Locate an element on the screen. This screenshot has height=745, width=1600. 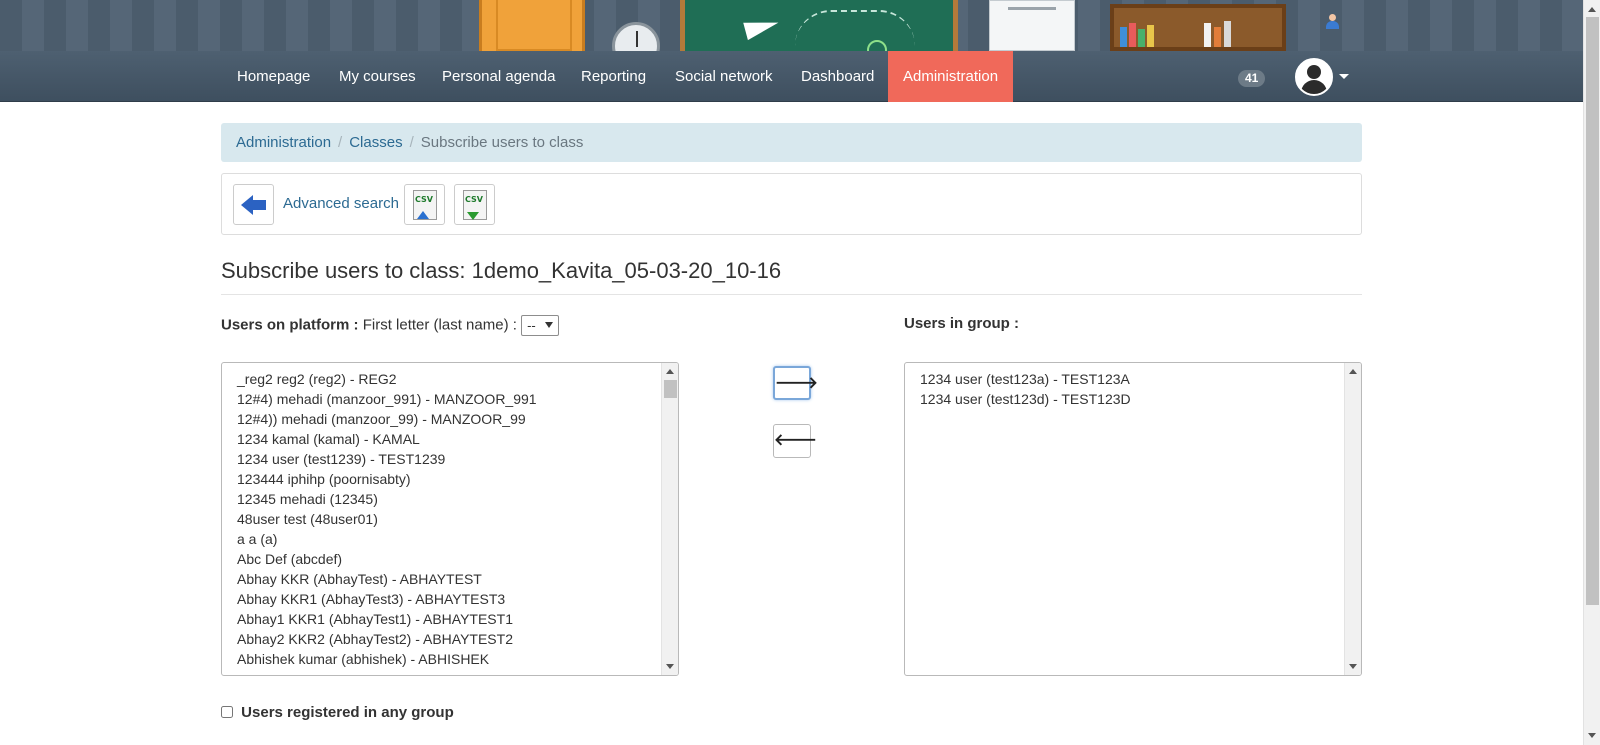
nav-homepage: Homepage is located at coordinates (273, 76).